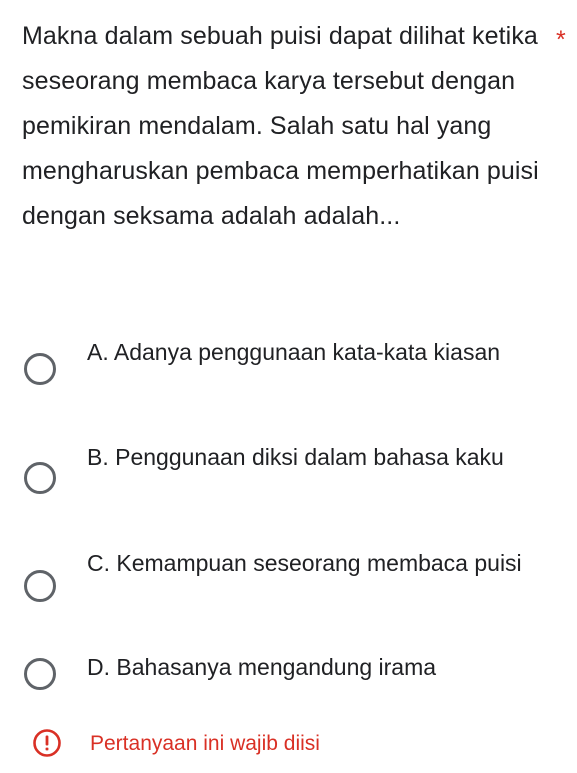  I want to click on radio-button-b, so click(40, 478).